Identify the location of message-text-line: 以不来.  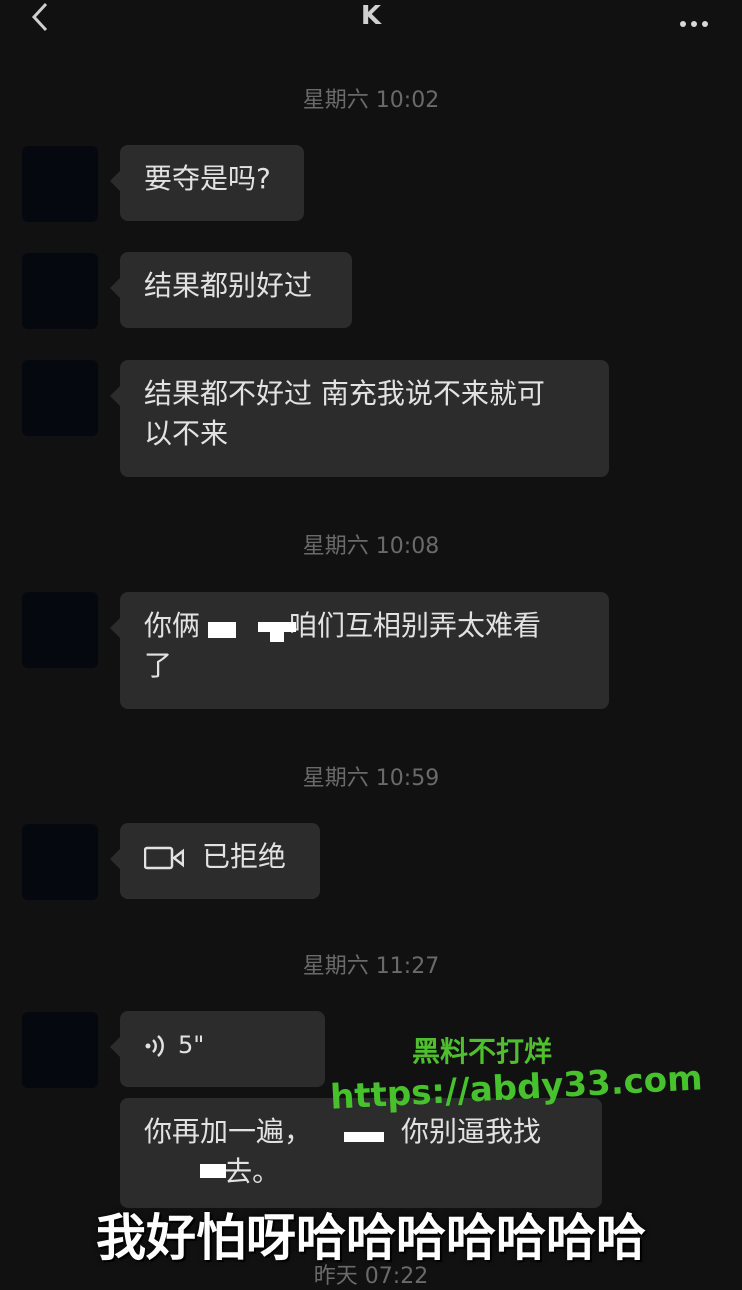
(186, 433).